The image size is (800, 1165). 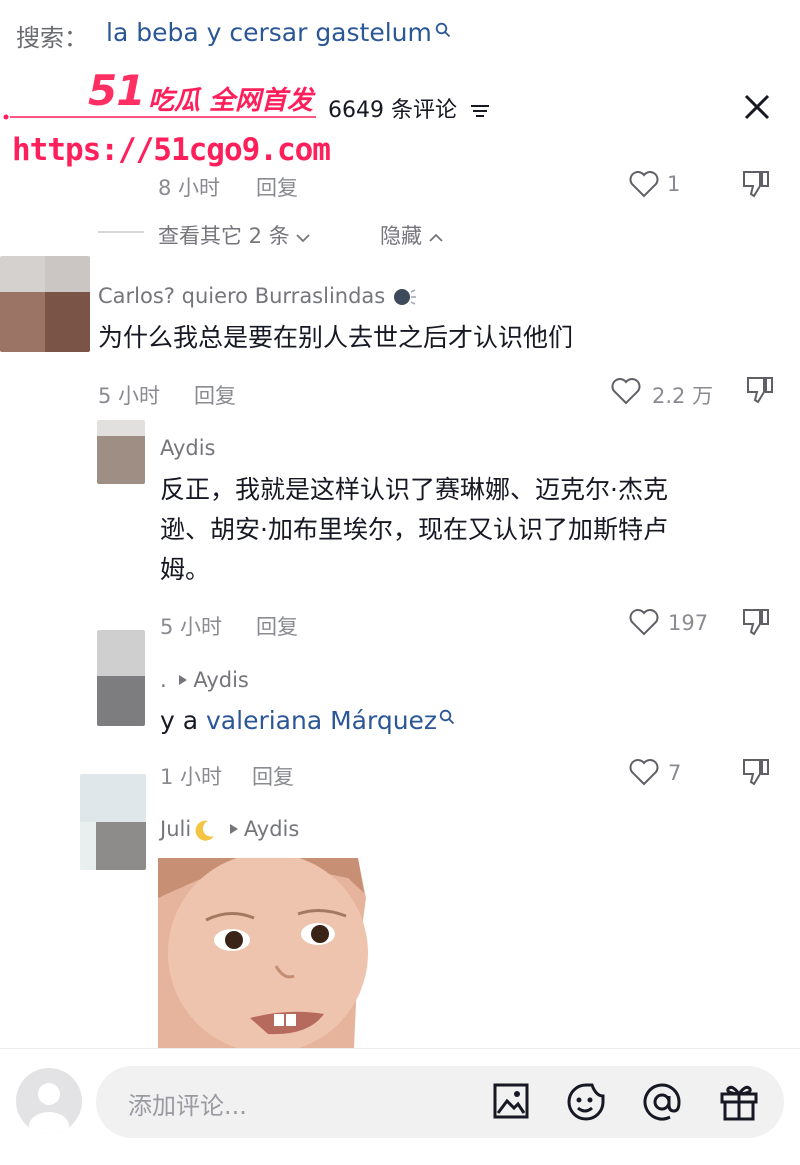 What do you see at coordinates (688, 623) in the screenshot?
I see `like-count: 197` at bounding box center [688, 623].